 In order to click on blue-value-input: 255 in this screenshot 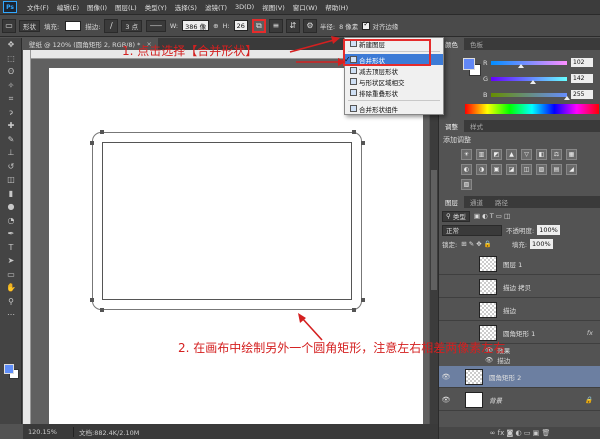, I will do `click(582, 94)`.